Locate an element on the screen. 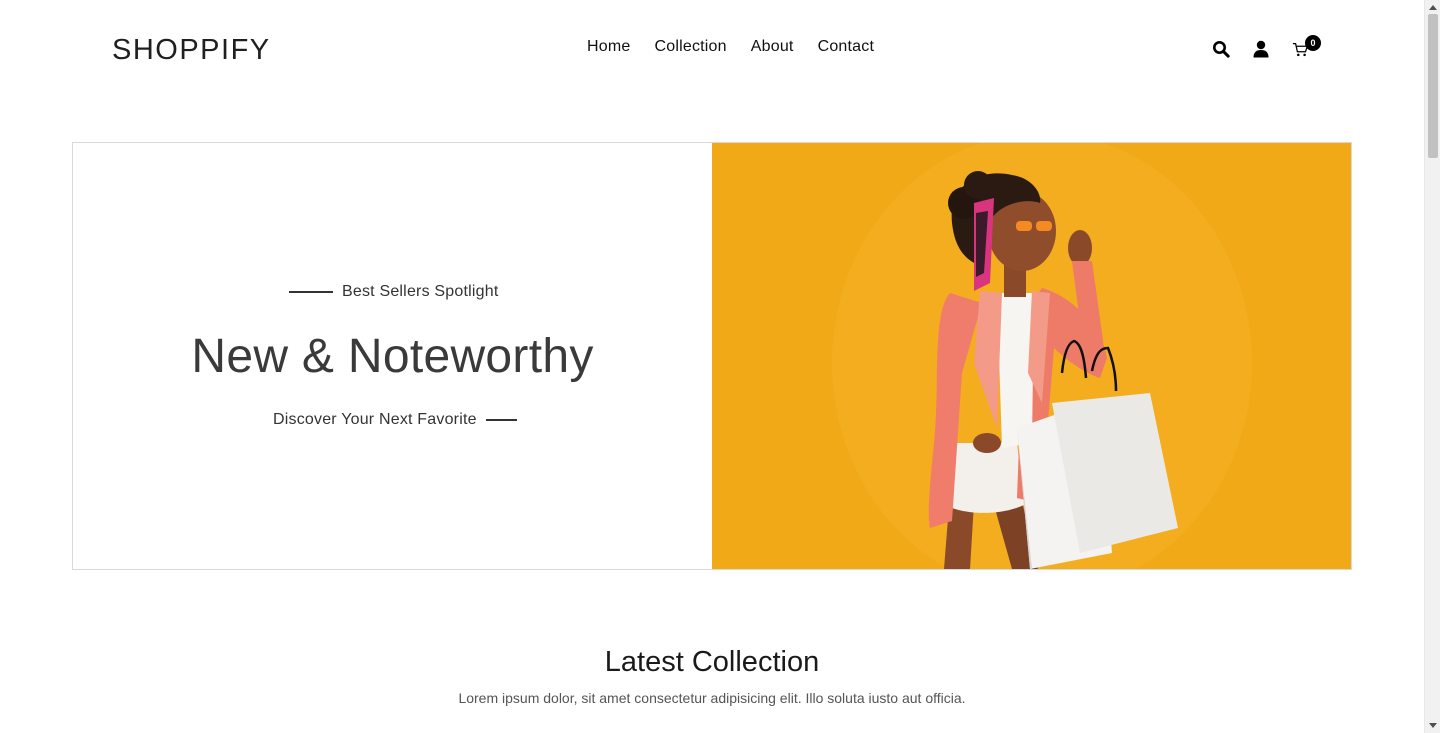 This screenshot has height=733, width=1440. page-scrollbar is located at coordinates (1432, 366).